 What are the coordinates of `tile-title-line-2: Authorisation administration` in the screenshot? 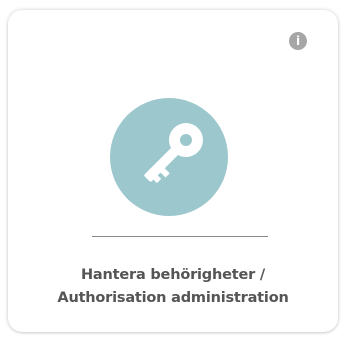 It's located at (173, 298).